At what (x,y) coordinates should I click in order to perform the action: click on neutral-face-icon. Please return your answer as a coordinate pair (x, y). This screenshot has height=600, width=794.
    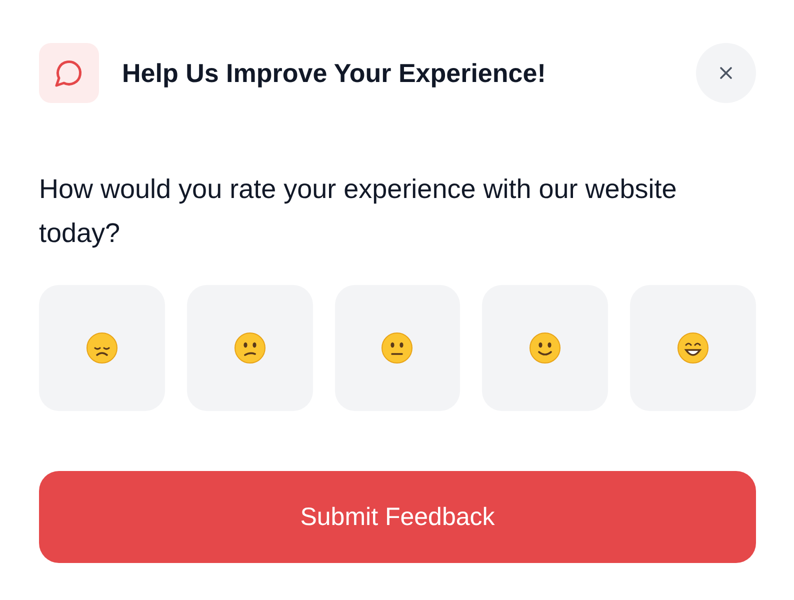
    Looking at the image, I should click on (397, 348).